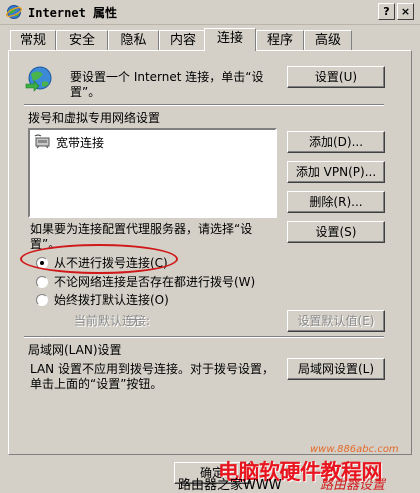  What do you see at coordinates (353, 485) in the screenshot?
I see `watermark-stamp: 路由器设置` at bounding box center [353, 485].